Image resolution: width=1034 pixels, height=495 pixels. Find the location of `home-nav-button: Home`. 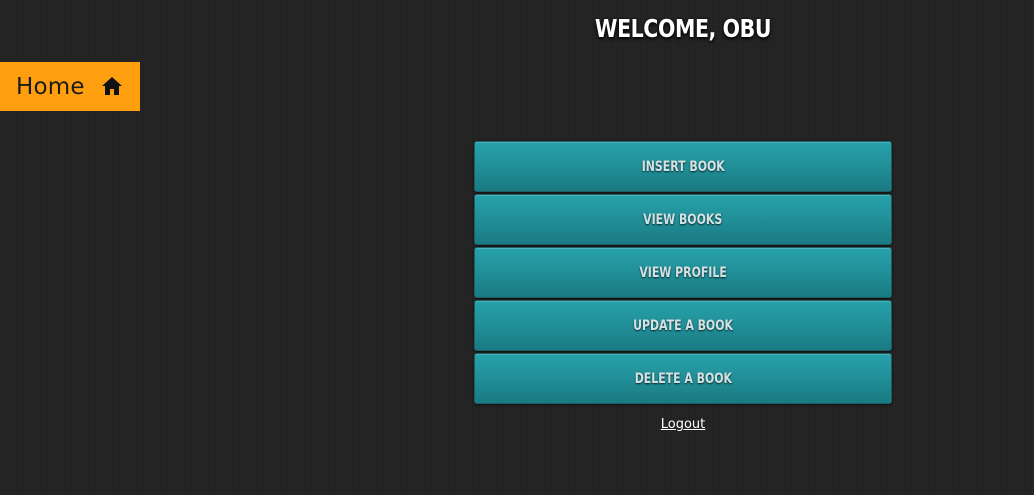

home-nav-button: Home is located at coordinates (70, 86).